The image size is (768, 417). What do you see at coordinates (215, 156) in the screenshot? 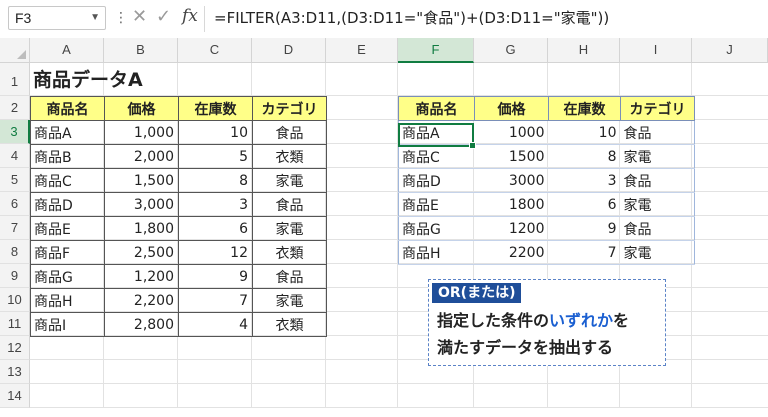
I see `cell-stock: 5` at bounding box center [215, 156].